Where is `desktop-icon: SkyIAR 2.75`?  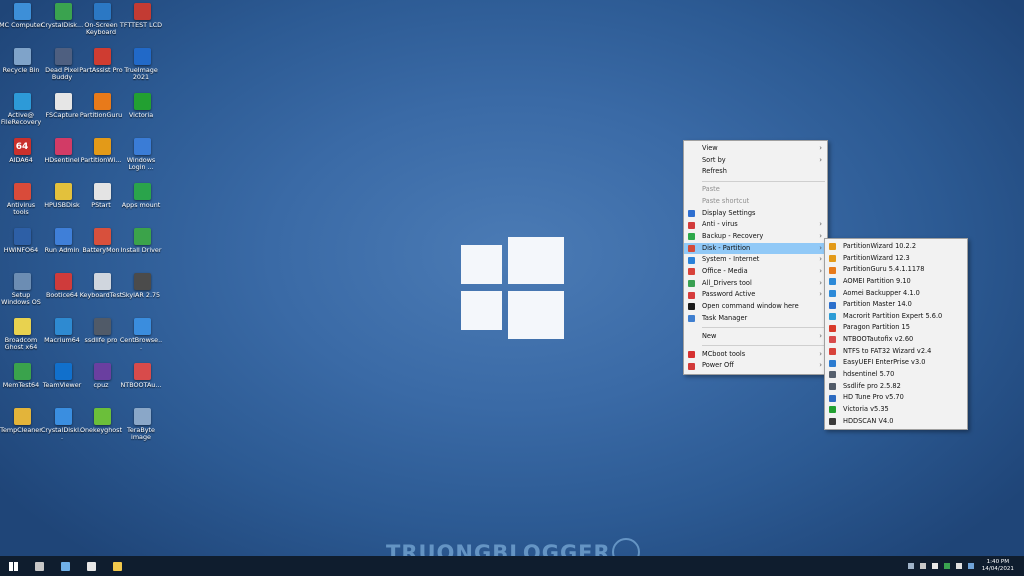 desktop-icon: SkyIAR 2.75 is located at coordinates (142, 286).